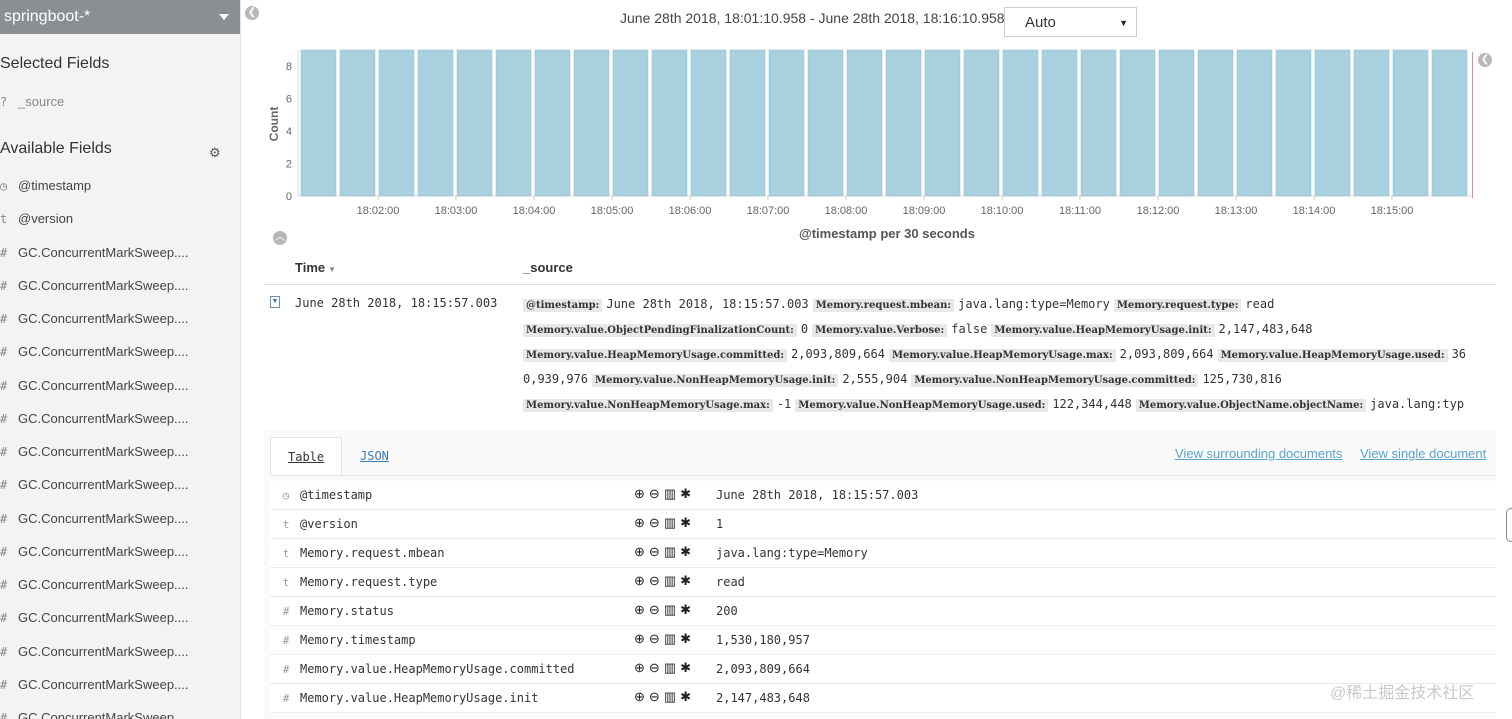 Image resolution: width=1512 pixels, height=719 pixels. I want to click on selected-field-item: ? _source, so click(32, 104).